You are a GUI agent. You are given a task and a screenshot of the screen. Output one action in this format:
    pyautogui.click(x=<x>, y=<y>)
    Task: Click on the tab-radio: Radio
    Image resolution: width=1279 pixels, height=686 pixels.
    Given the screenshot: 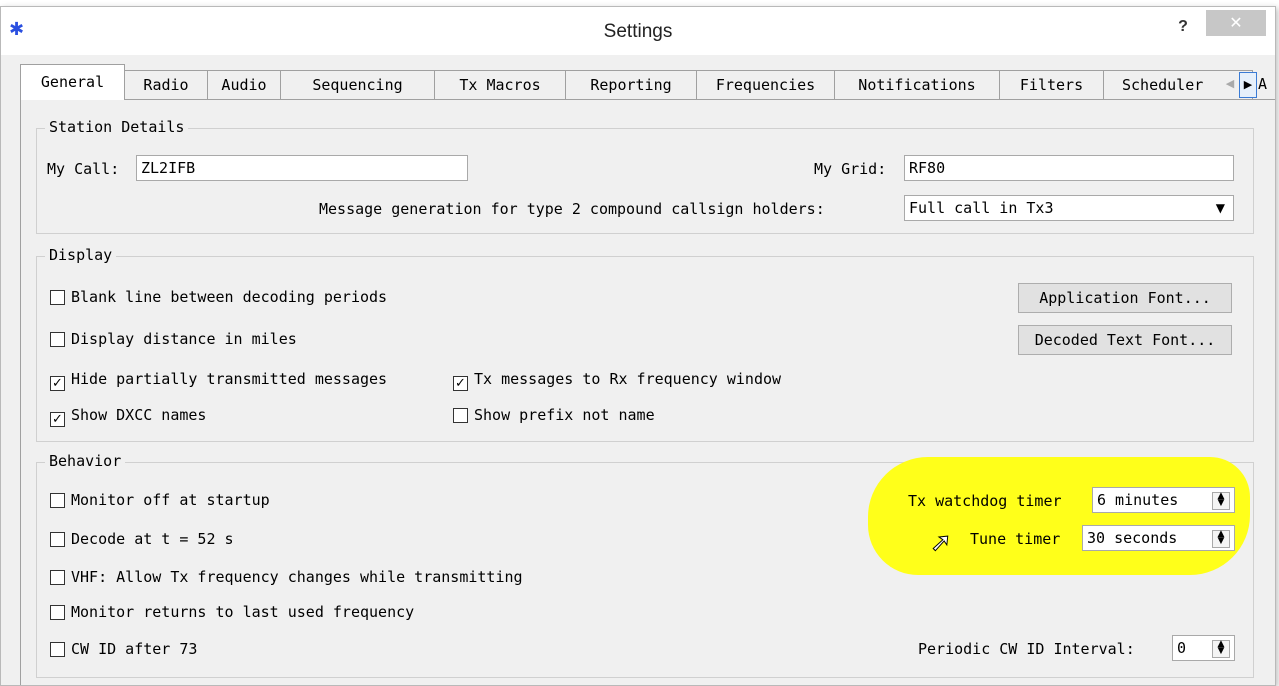 What is the action you would take?
    pyautogui.click(x=166, y=84)
    